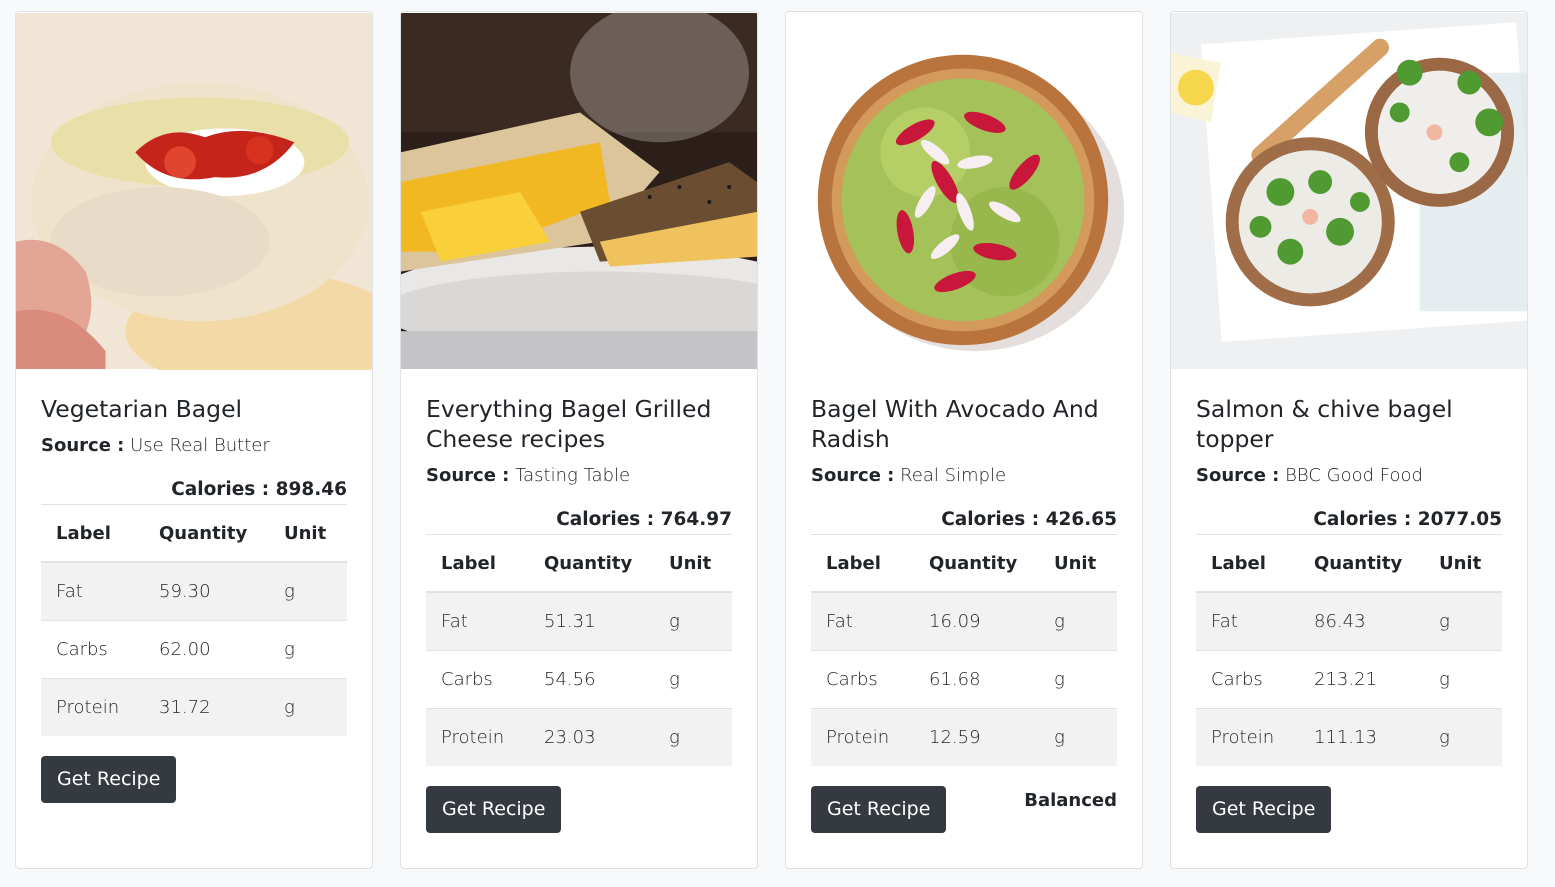 The height and width of the screenshot is (887, 1555). Describe the element at coordinates (194, 491) in the screenshot. I see `calories: Calories : 898.46` at that location.